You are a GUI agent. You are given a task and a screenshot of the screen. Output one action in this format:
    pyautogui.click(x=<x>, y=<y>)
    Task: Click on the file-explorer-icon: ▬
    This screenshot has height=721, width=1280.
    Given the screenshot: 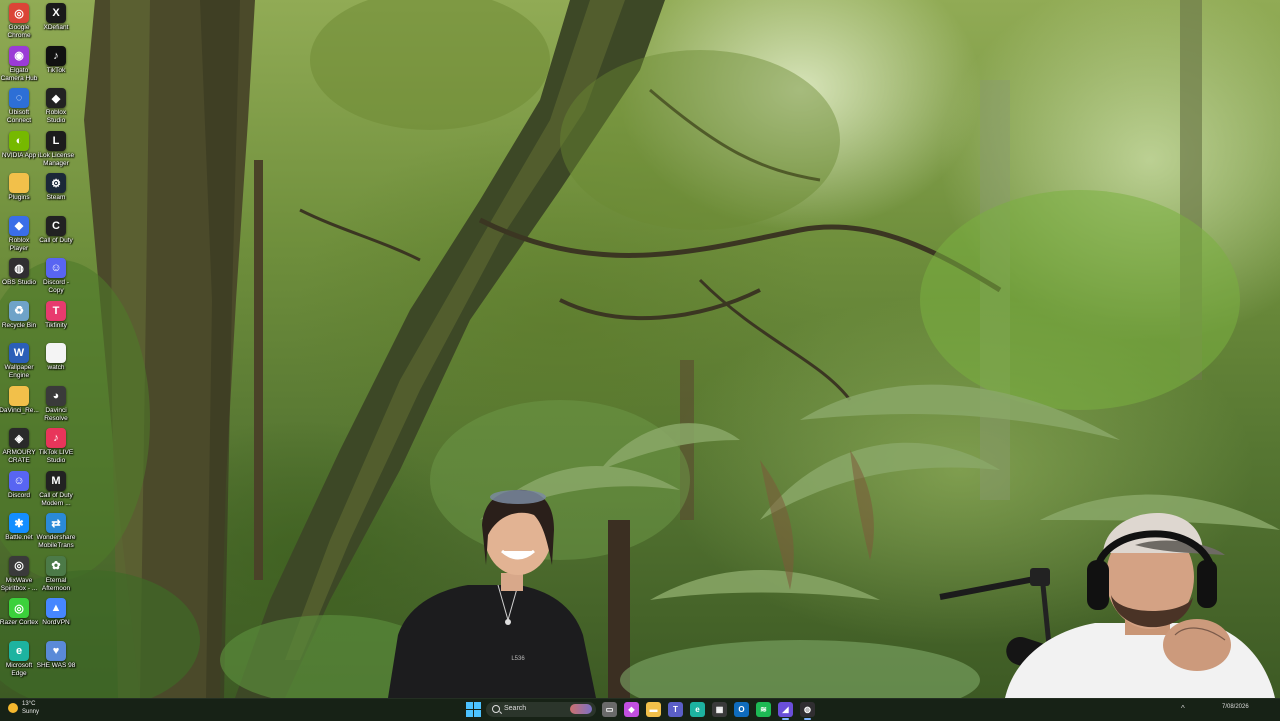 What is the action you would take?
    pyautogui.click(x=653, y=709)
    